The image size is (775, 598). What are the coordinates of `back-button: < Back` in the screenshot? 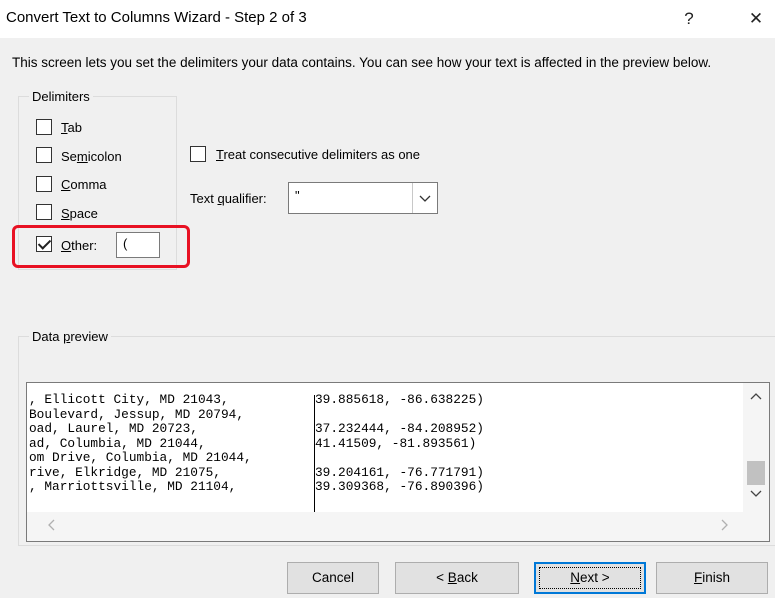 It's located at (457, 578).